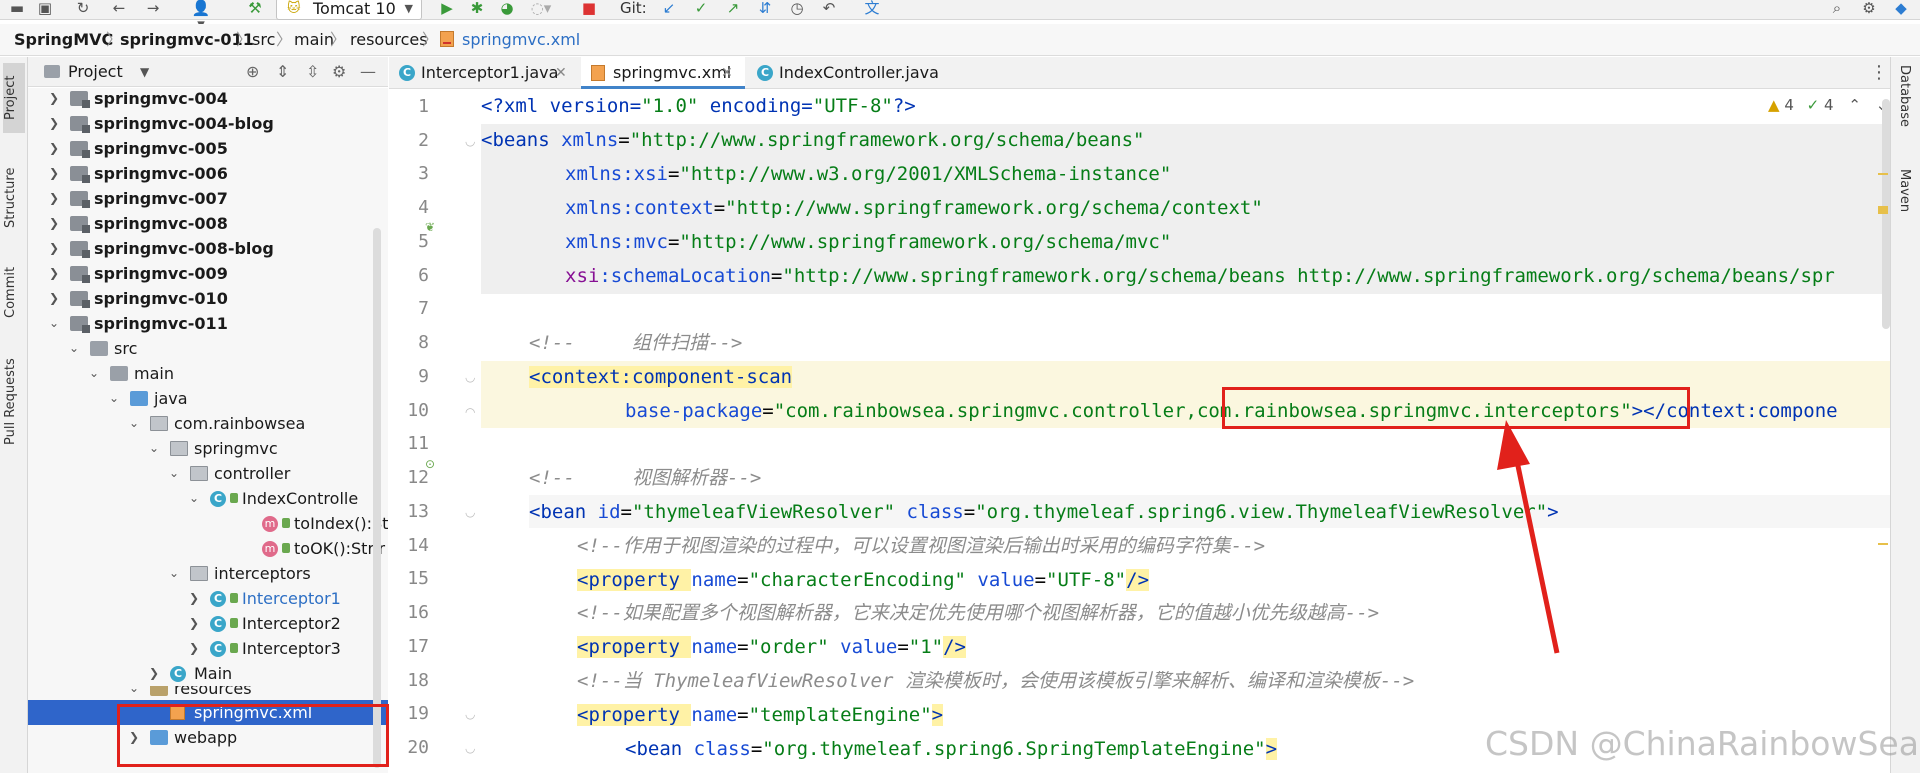 This screenshot has height=773, width=1920. I want to click on tree-item-interceptor1: ❯ C Interceptor1, so click(208, 598).